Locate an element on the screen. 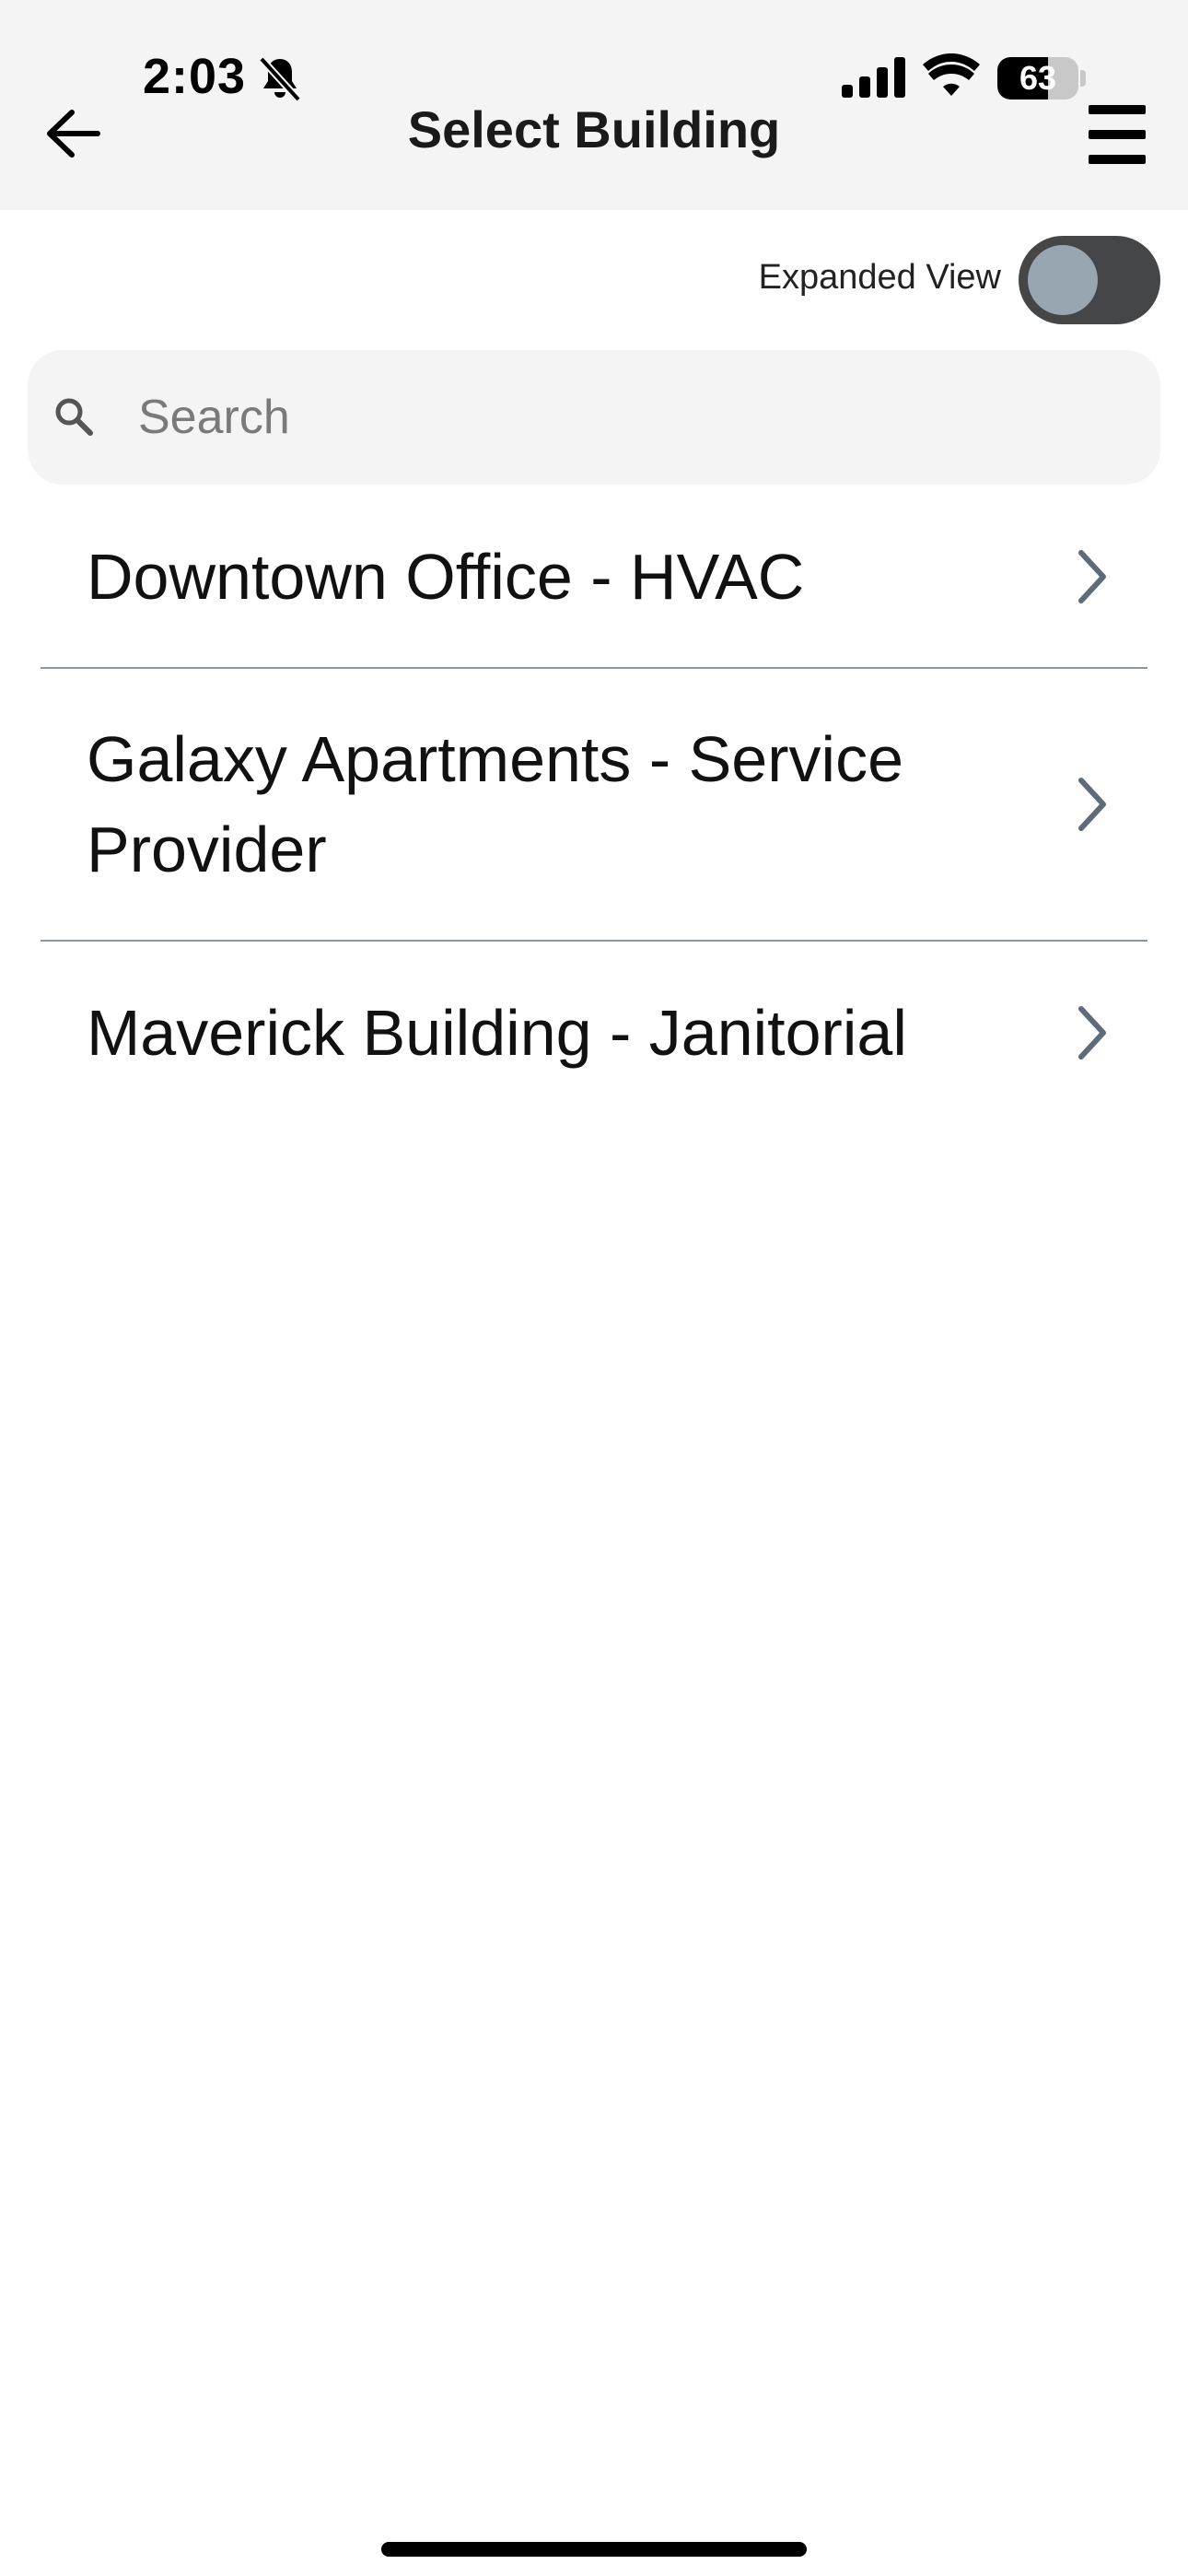 The image size is (1188, 2576). expanded-view-toggle is located at coordinates (1089, 280).